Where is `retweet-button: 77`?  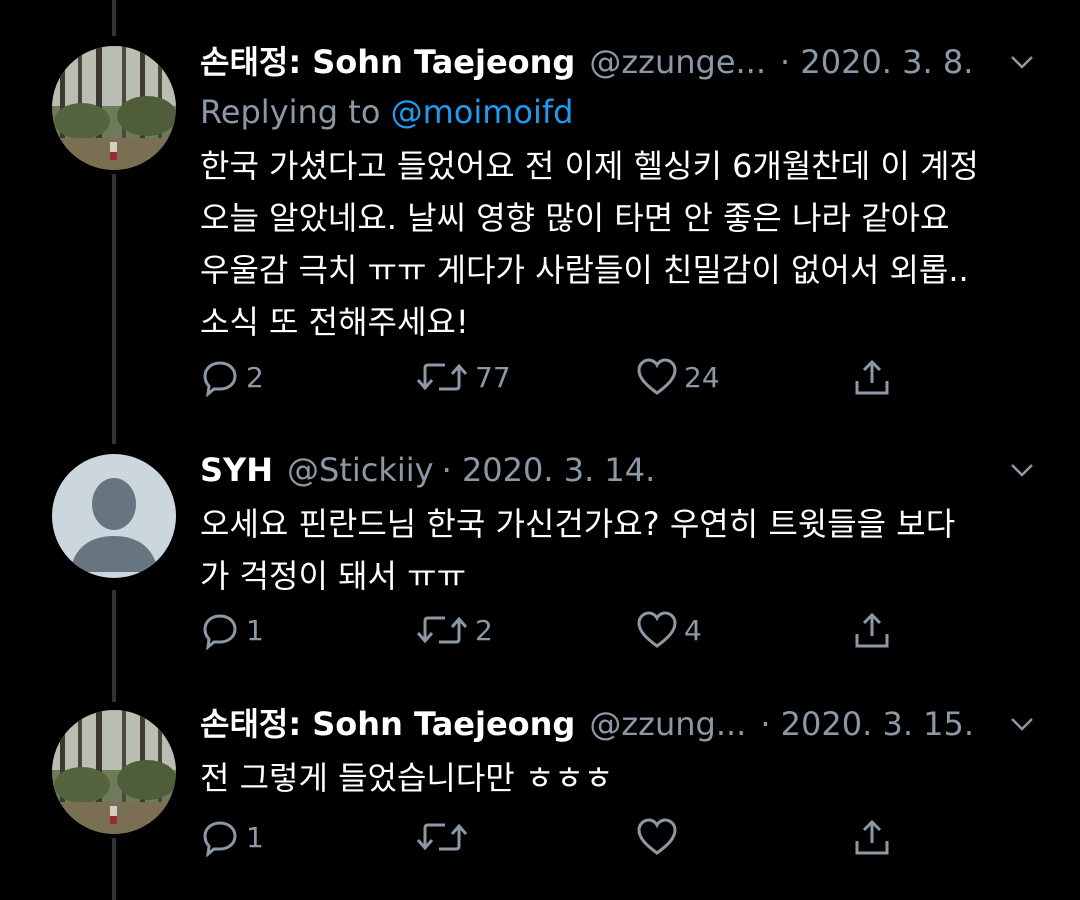
retweet-button: 77 is located at coordinates (463, 377).